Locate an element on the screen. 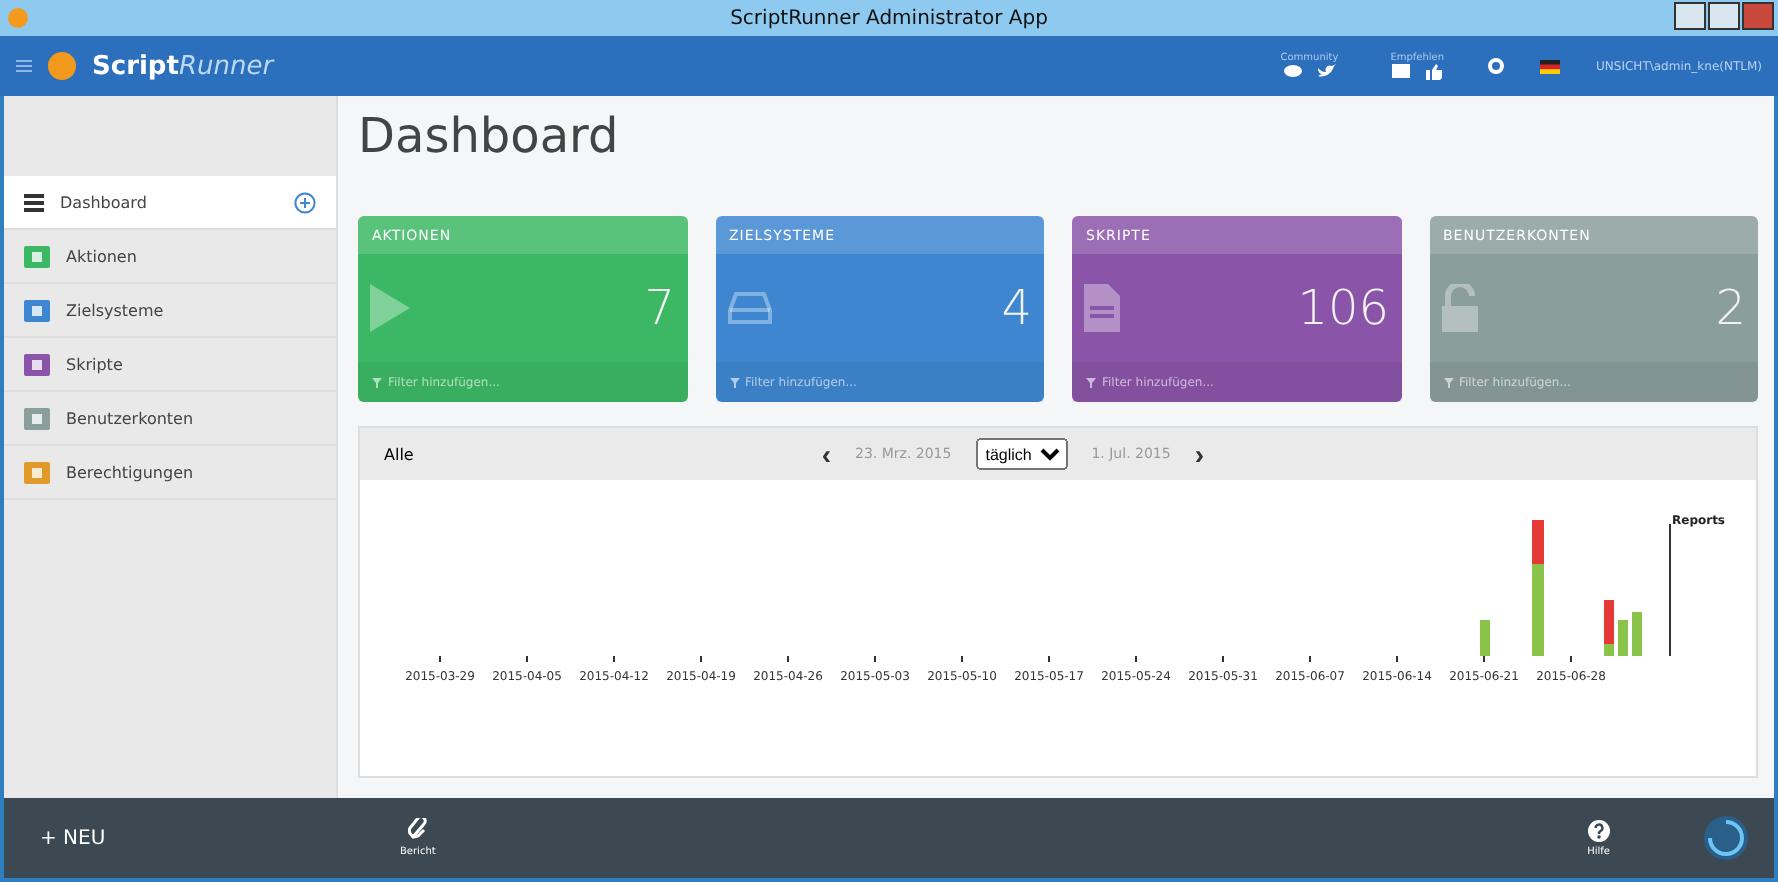 Image resolution: width=1778 pixels, height=882 pixels. sidebar-item: Dashboard is located at coordinates (170, 203).